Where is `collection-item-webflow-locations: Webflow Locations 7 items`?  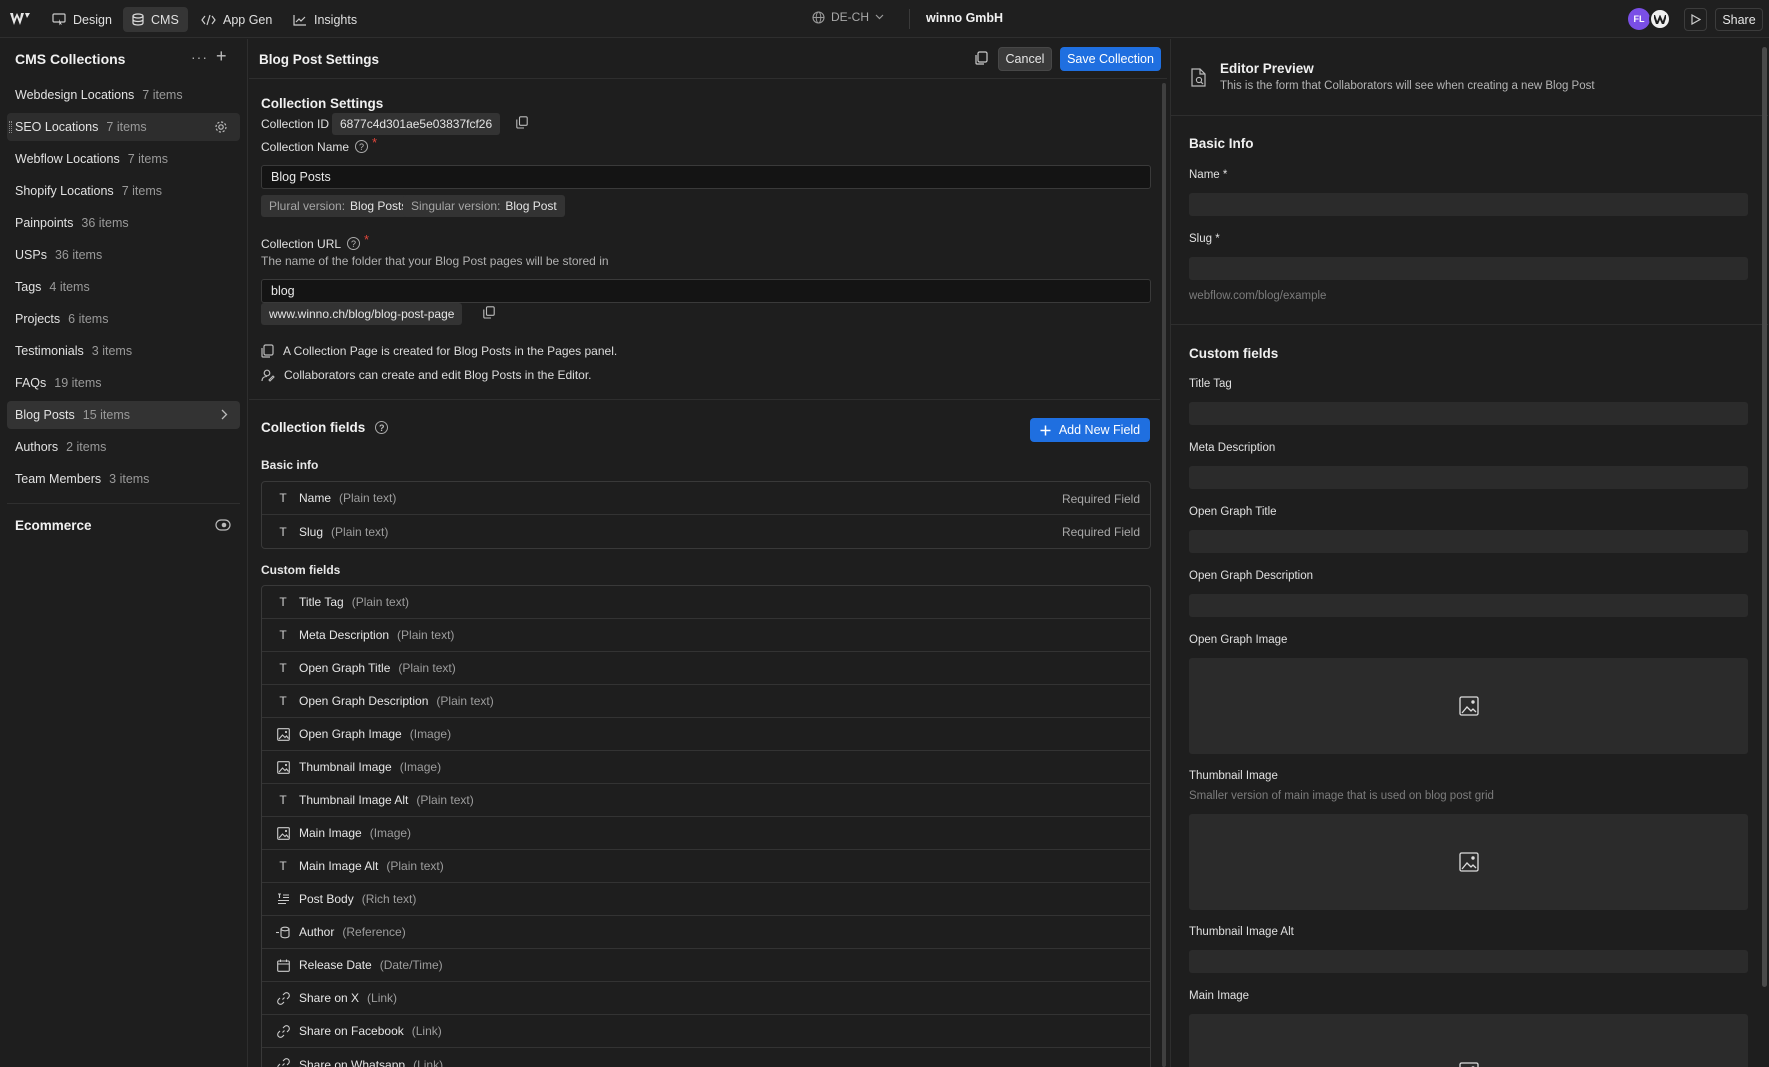 collection-item-webflow-locations: Webflow Locations 7 items is located at coordinates (123, 159).